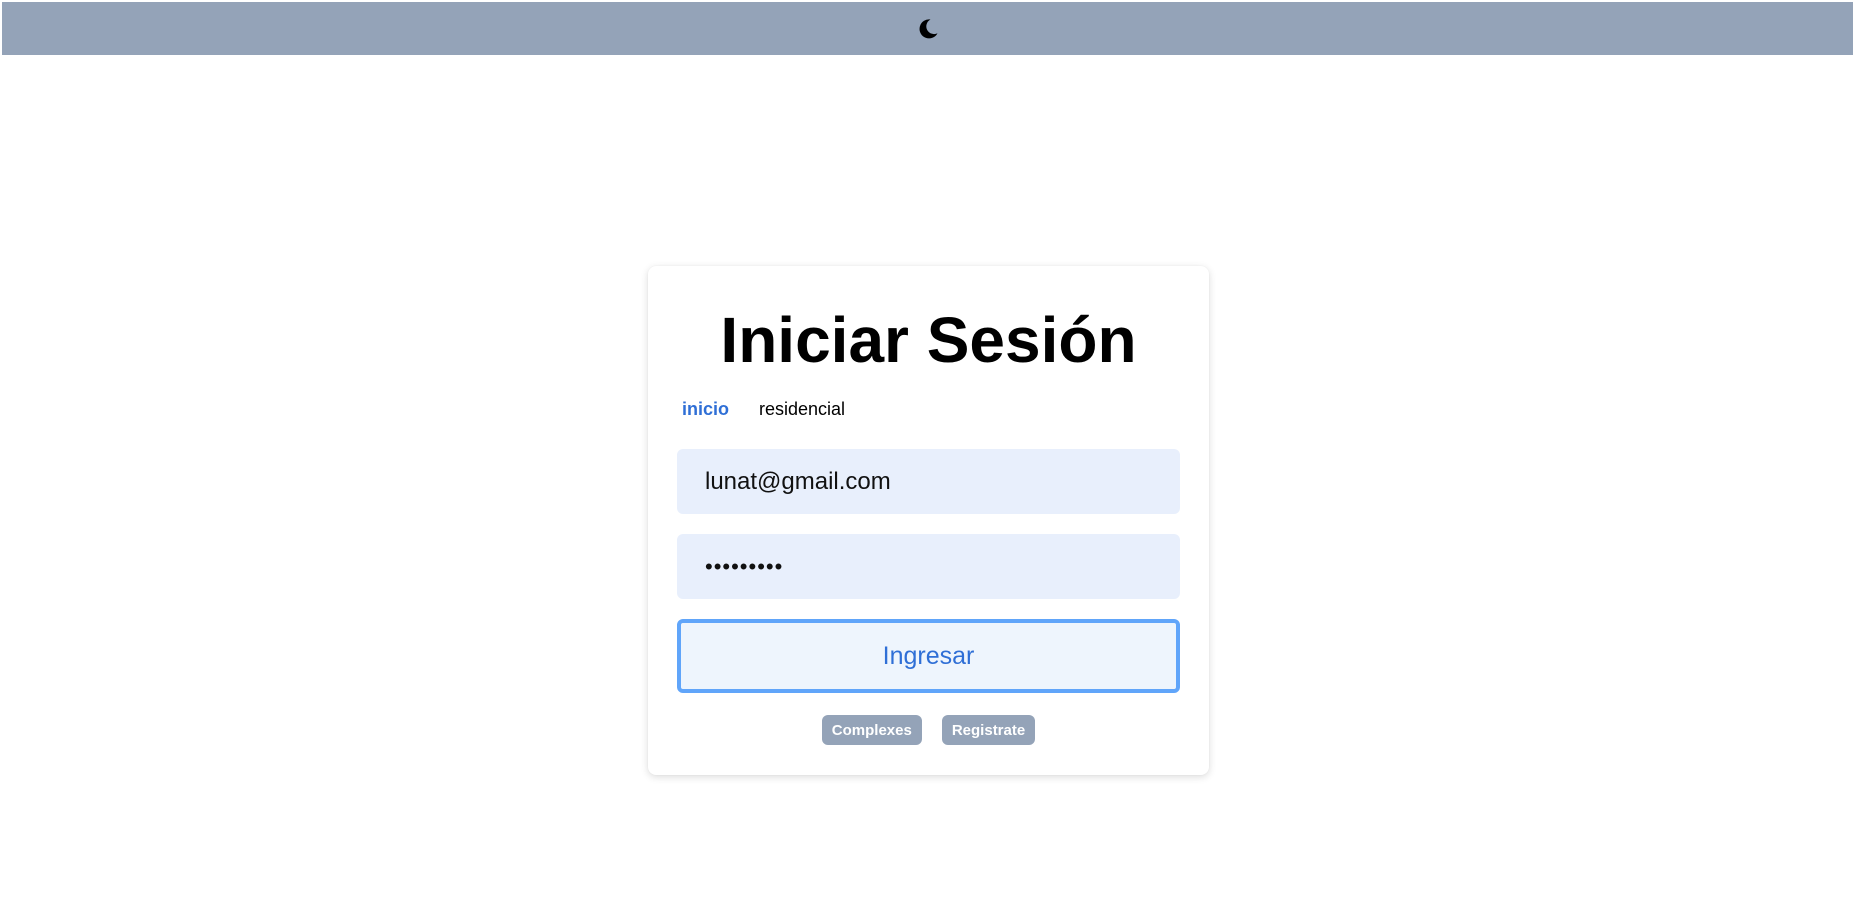 This screenshot has width=1855, height=922. What do you see at coordinates (928, 340) in the screenshot?
I see `page-title: Iniciar Sesión` at bounding box center [928, 340].